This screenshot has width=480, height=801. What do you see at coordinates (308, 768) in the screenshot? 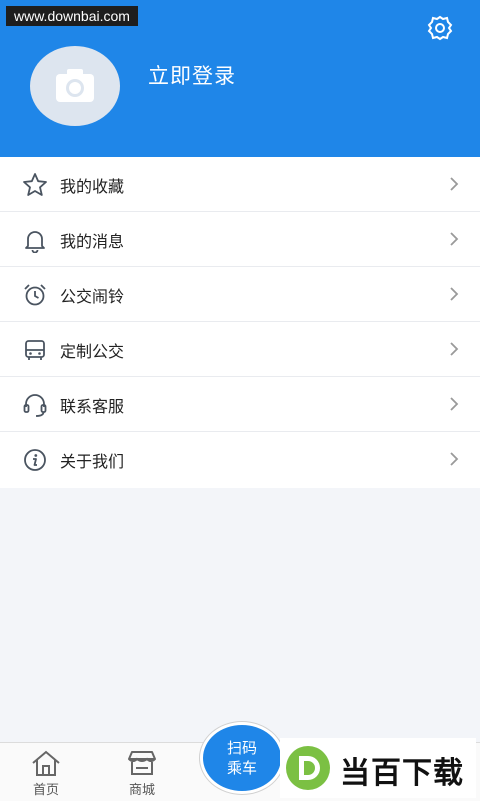
I see `brand-logo-icon` at bounding box center [308, 768].